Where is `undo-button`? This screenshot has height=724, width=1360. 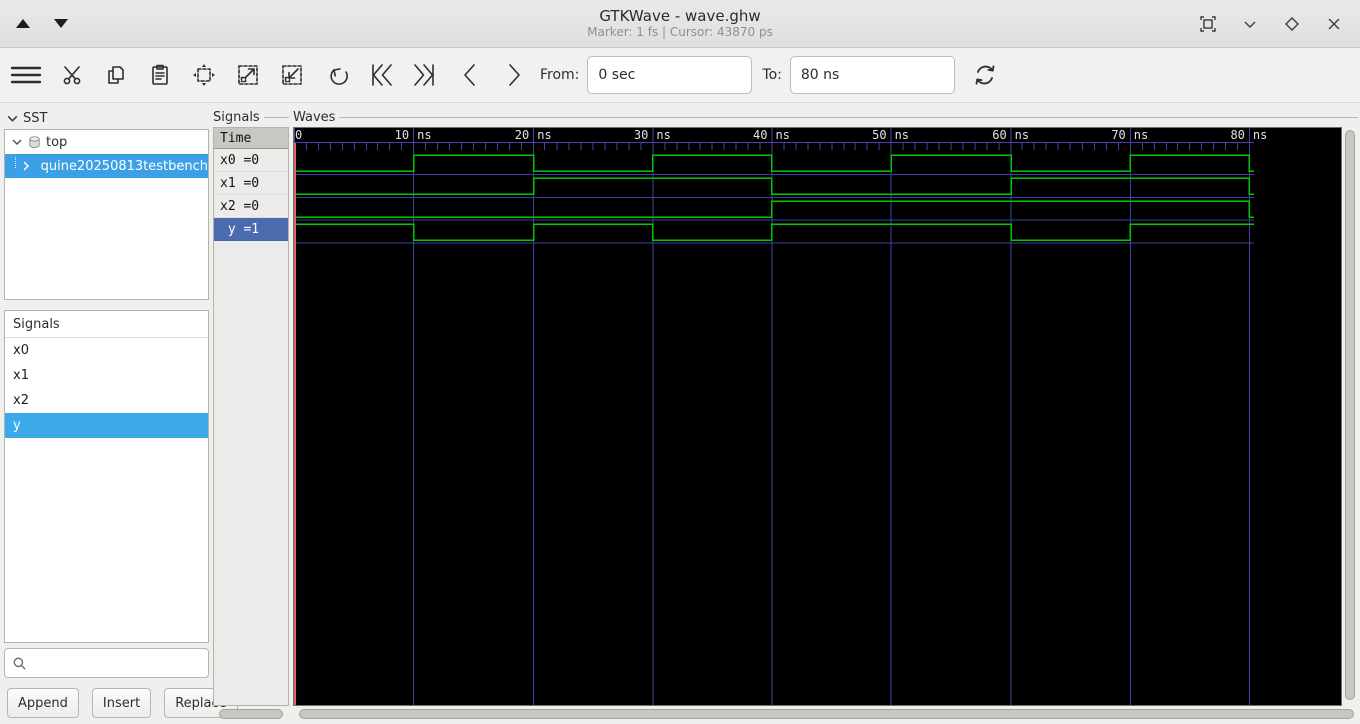 undo-button is located at coordinates (338, 75).